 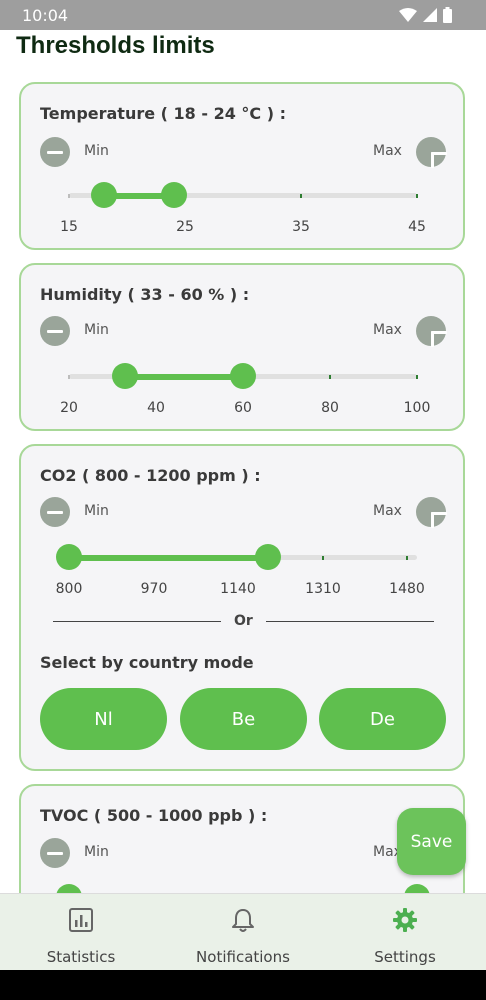 I want to click on co2-min-thumb, so click(x=69, y=557).